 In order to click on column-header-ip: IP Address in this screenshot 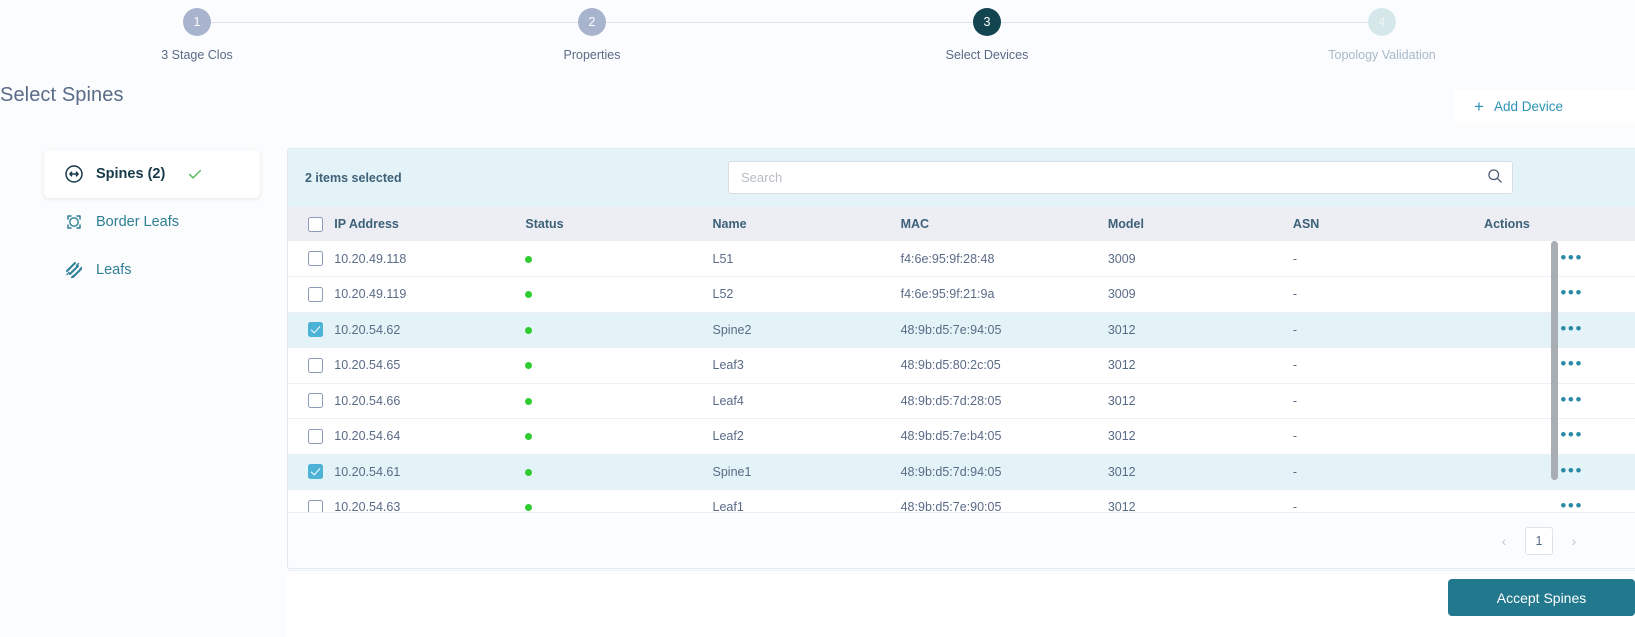, I will do `click(430, 224)`.